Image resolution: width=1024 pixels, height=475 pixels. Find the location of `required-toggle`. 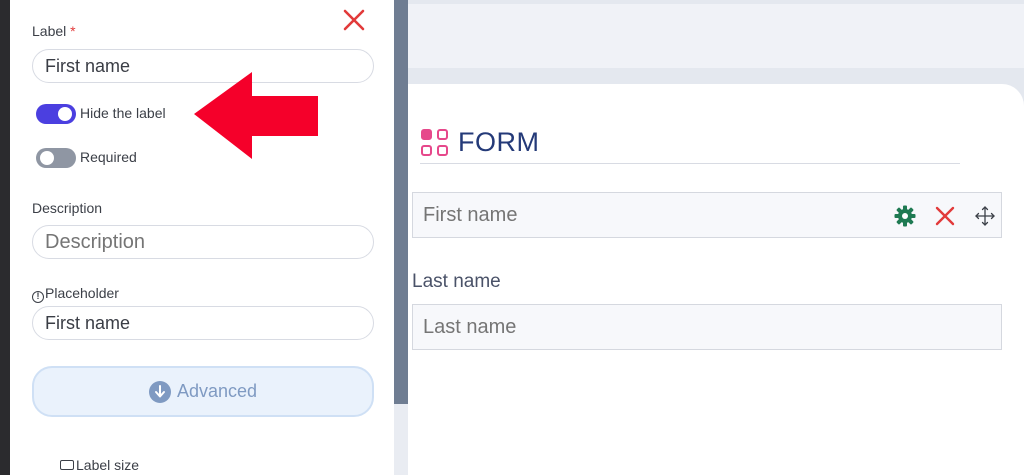

required-toggle is located at coordinates (56, 158).